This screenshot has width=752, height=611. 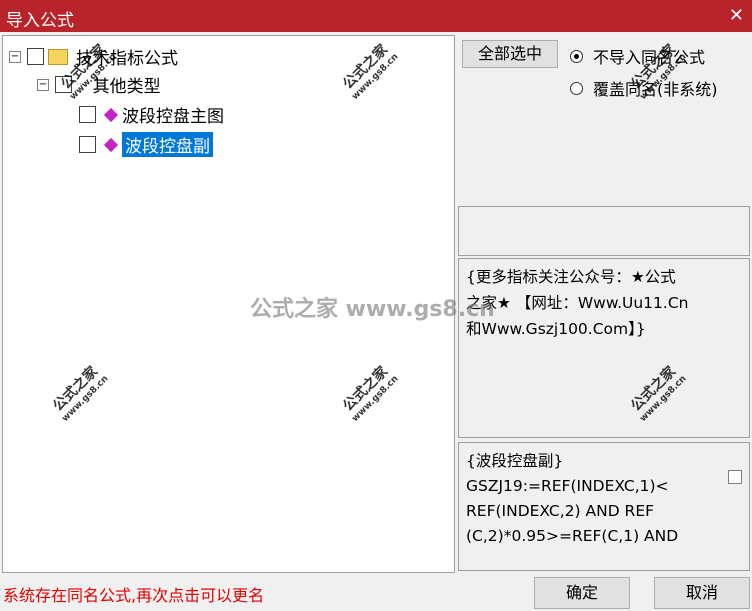 I want to click on code-line: REF(INDEXC,2) AND REF, so click(x=560, y=511).